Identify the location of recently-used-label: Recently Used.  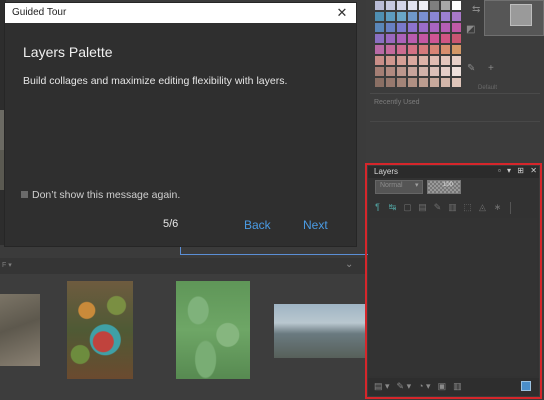
(397, 102).